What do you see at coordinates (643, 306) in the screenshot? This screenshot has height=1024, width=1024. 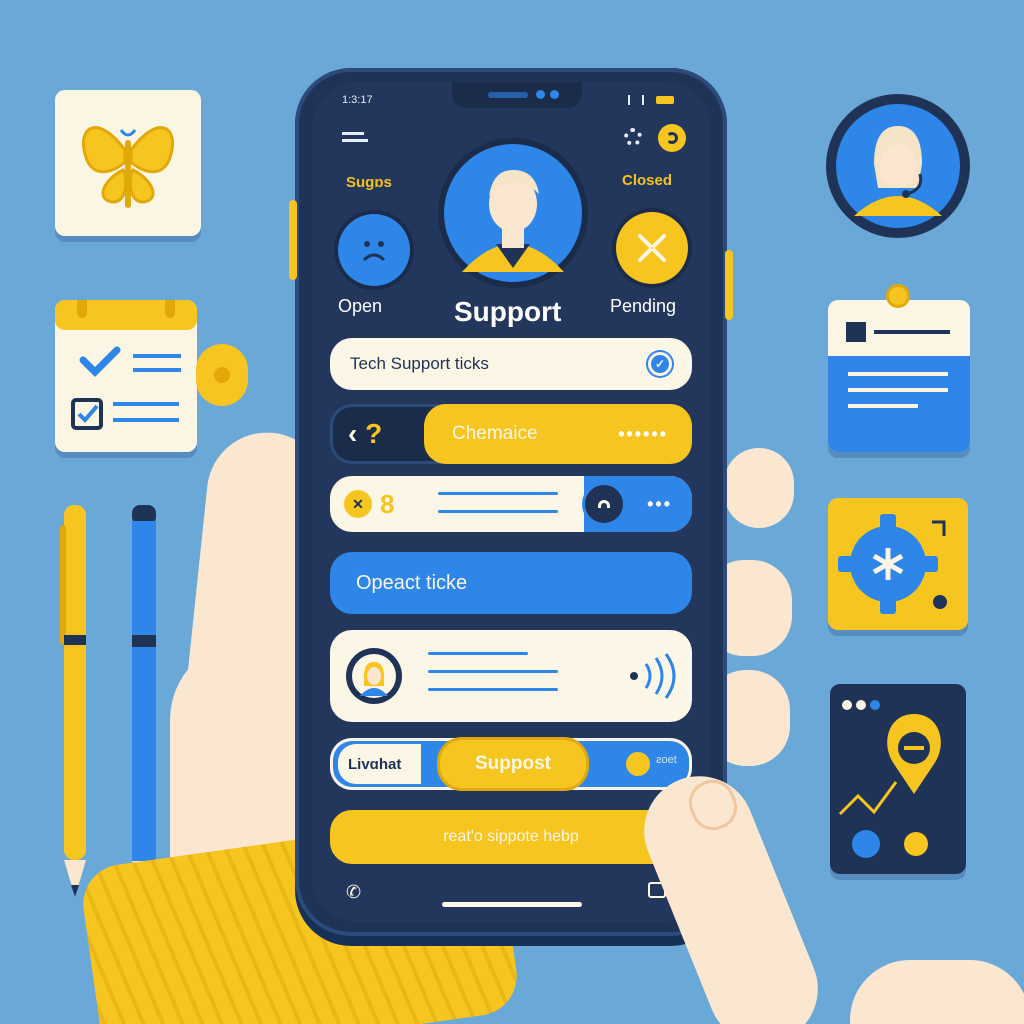 I see `pending-label: Pending` at bounding box center [643, 306].